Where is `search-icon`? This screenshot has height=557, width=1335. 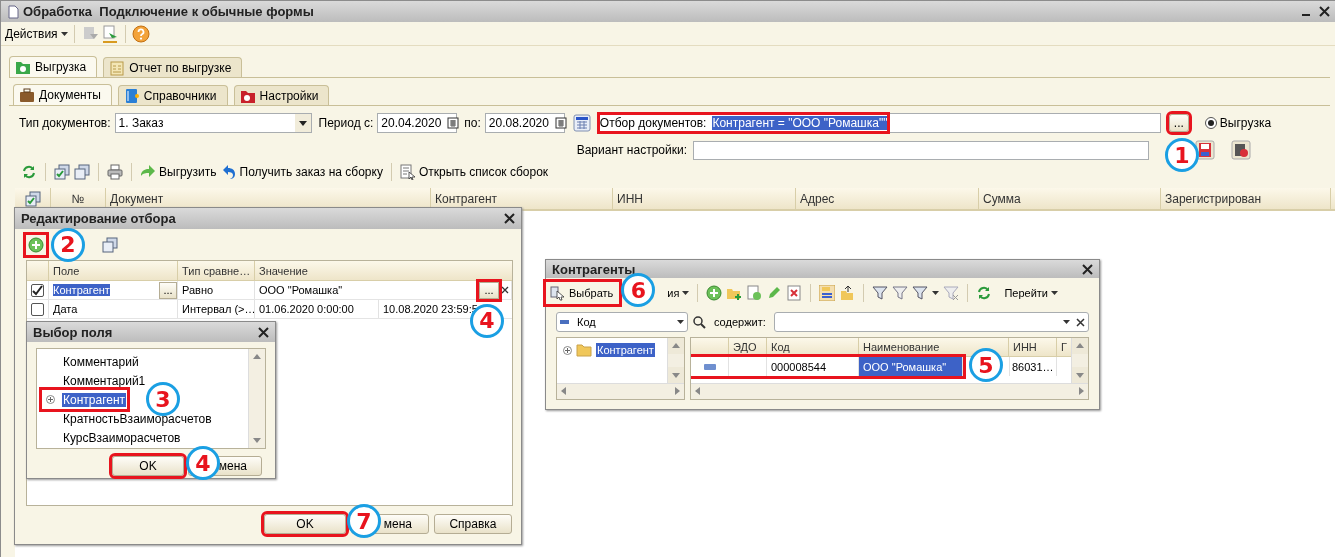 search-icon is located at coordinates (699, 322).